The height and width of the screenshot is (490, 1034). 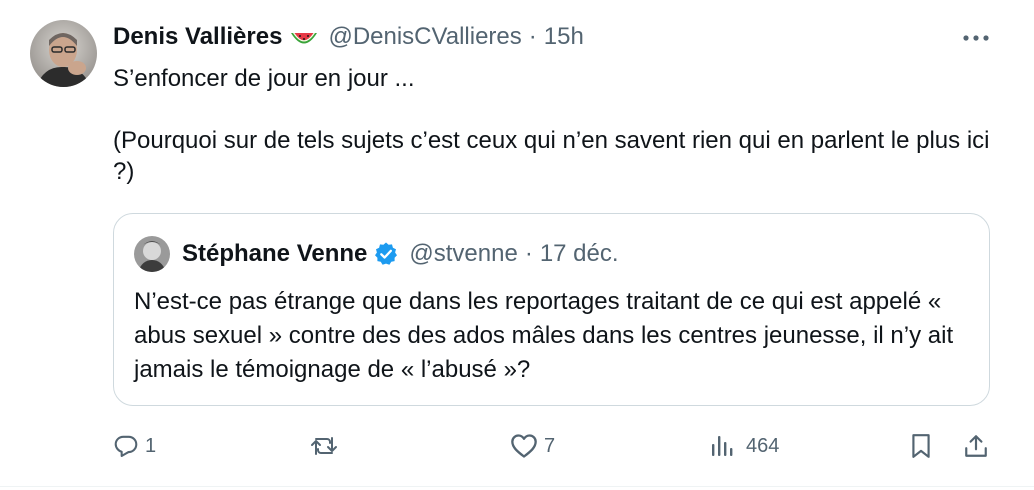 I want to click on author-handle: @DenisCVallieres, so click(x=424, y=37).